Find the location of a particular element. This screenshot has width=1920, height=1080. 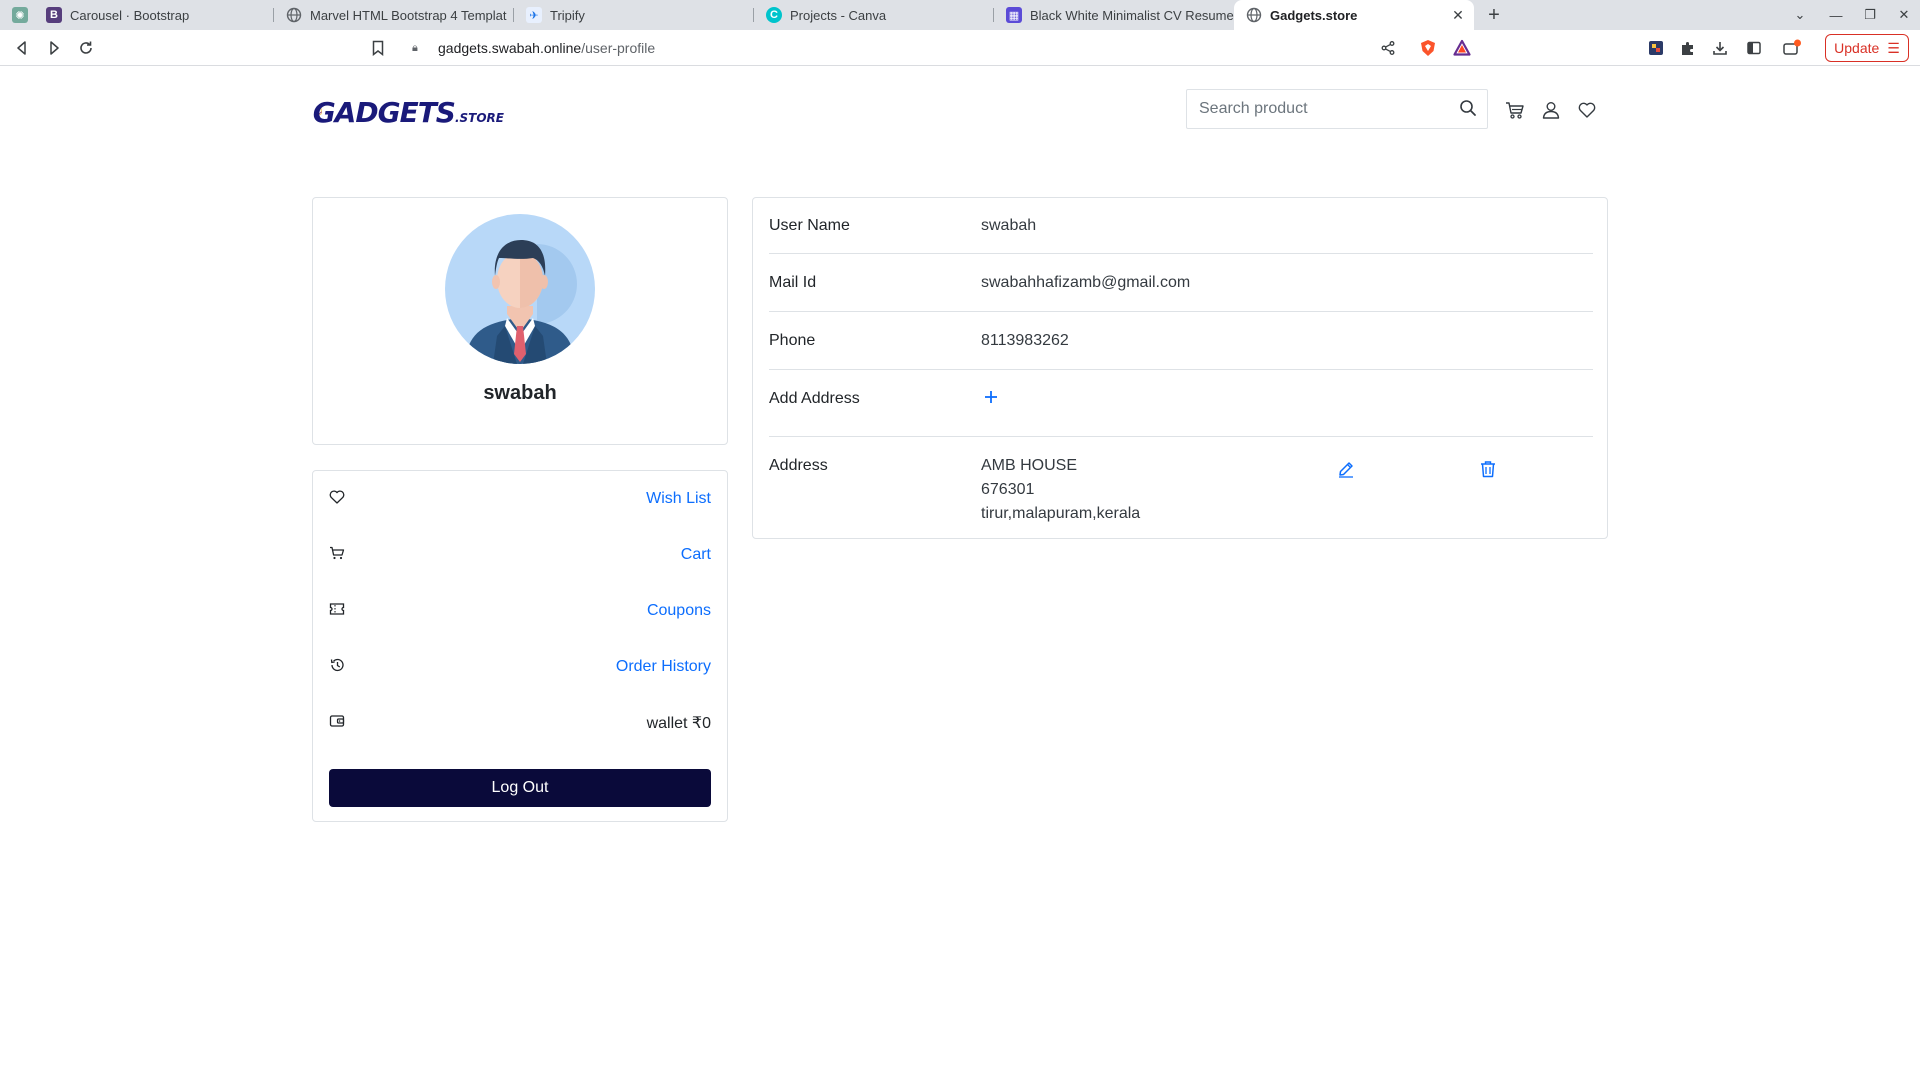

bookmark-icon is located at coordinates (378, 48).